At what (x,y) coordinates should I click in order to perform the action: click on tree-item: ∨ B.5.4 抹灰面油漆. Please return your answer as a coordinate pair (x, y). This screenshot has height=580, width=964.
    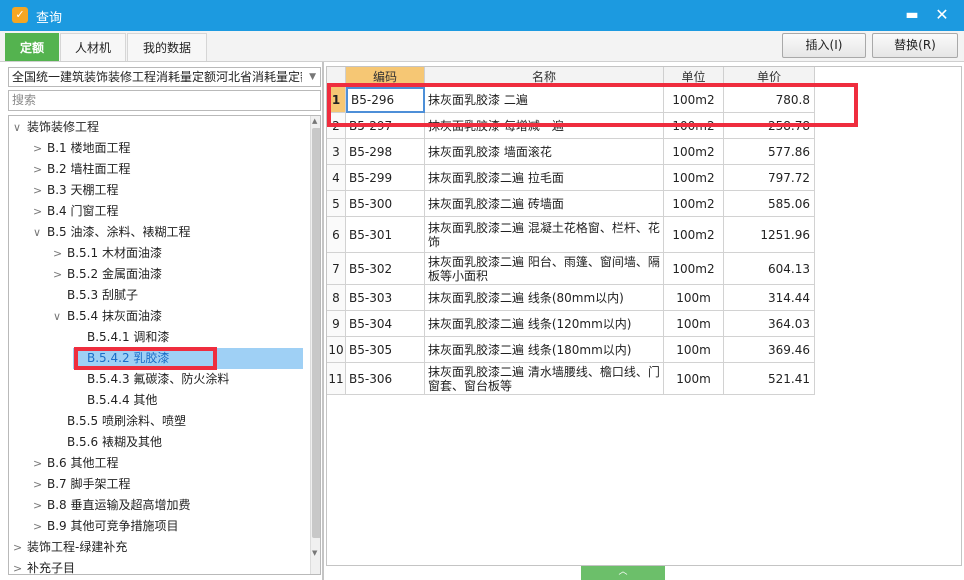
    Looking at the image, I should click on (107, 316).